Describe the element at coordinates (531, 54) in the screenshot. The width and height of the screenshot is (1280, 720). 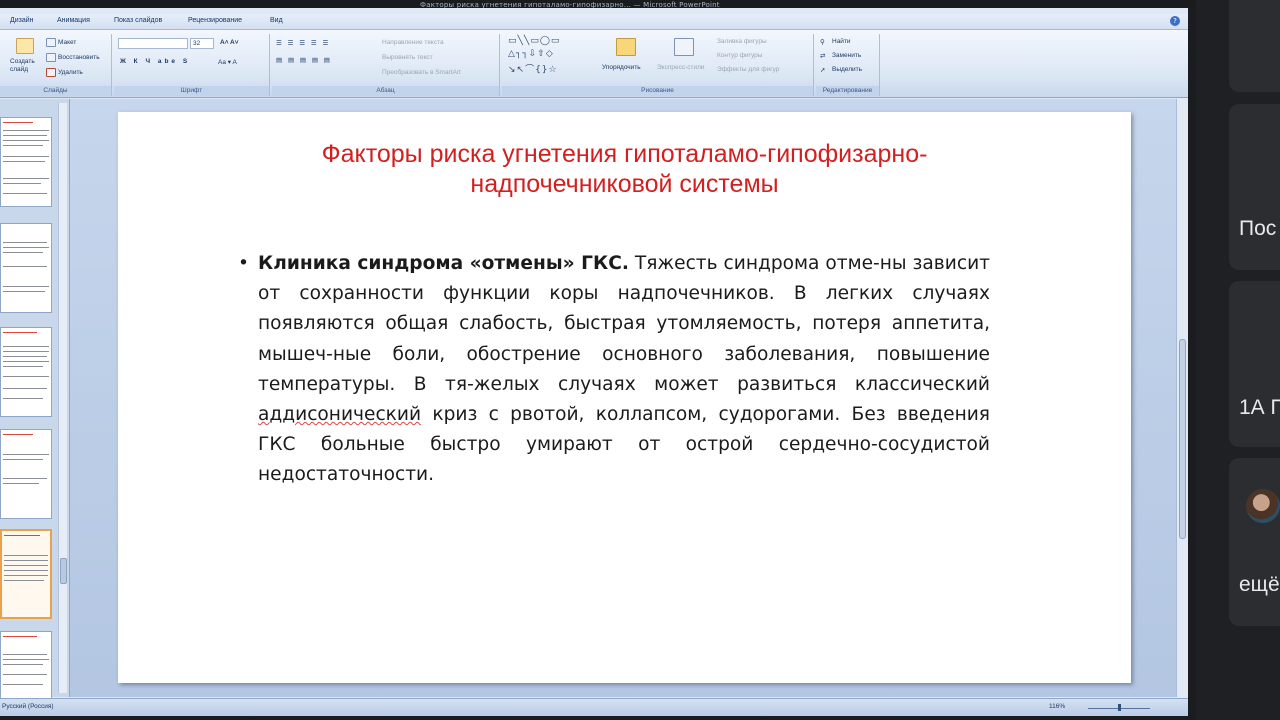
I see `shapes-gallery-row2: △┐┐⇩⇧◇` at that location.